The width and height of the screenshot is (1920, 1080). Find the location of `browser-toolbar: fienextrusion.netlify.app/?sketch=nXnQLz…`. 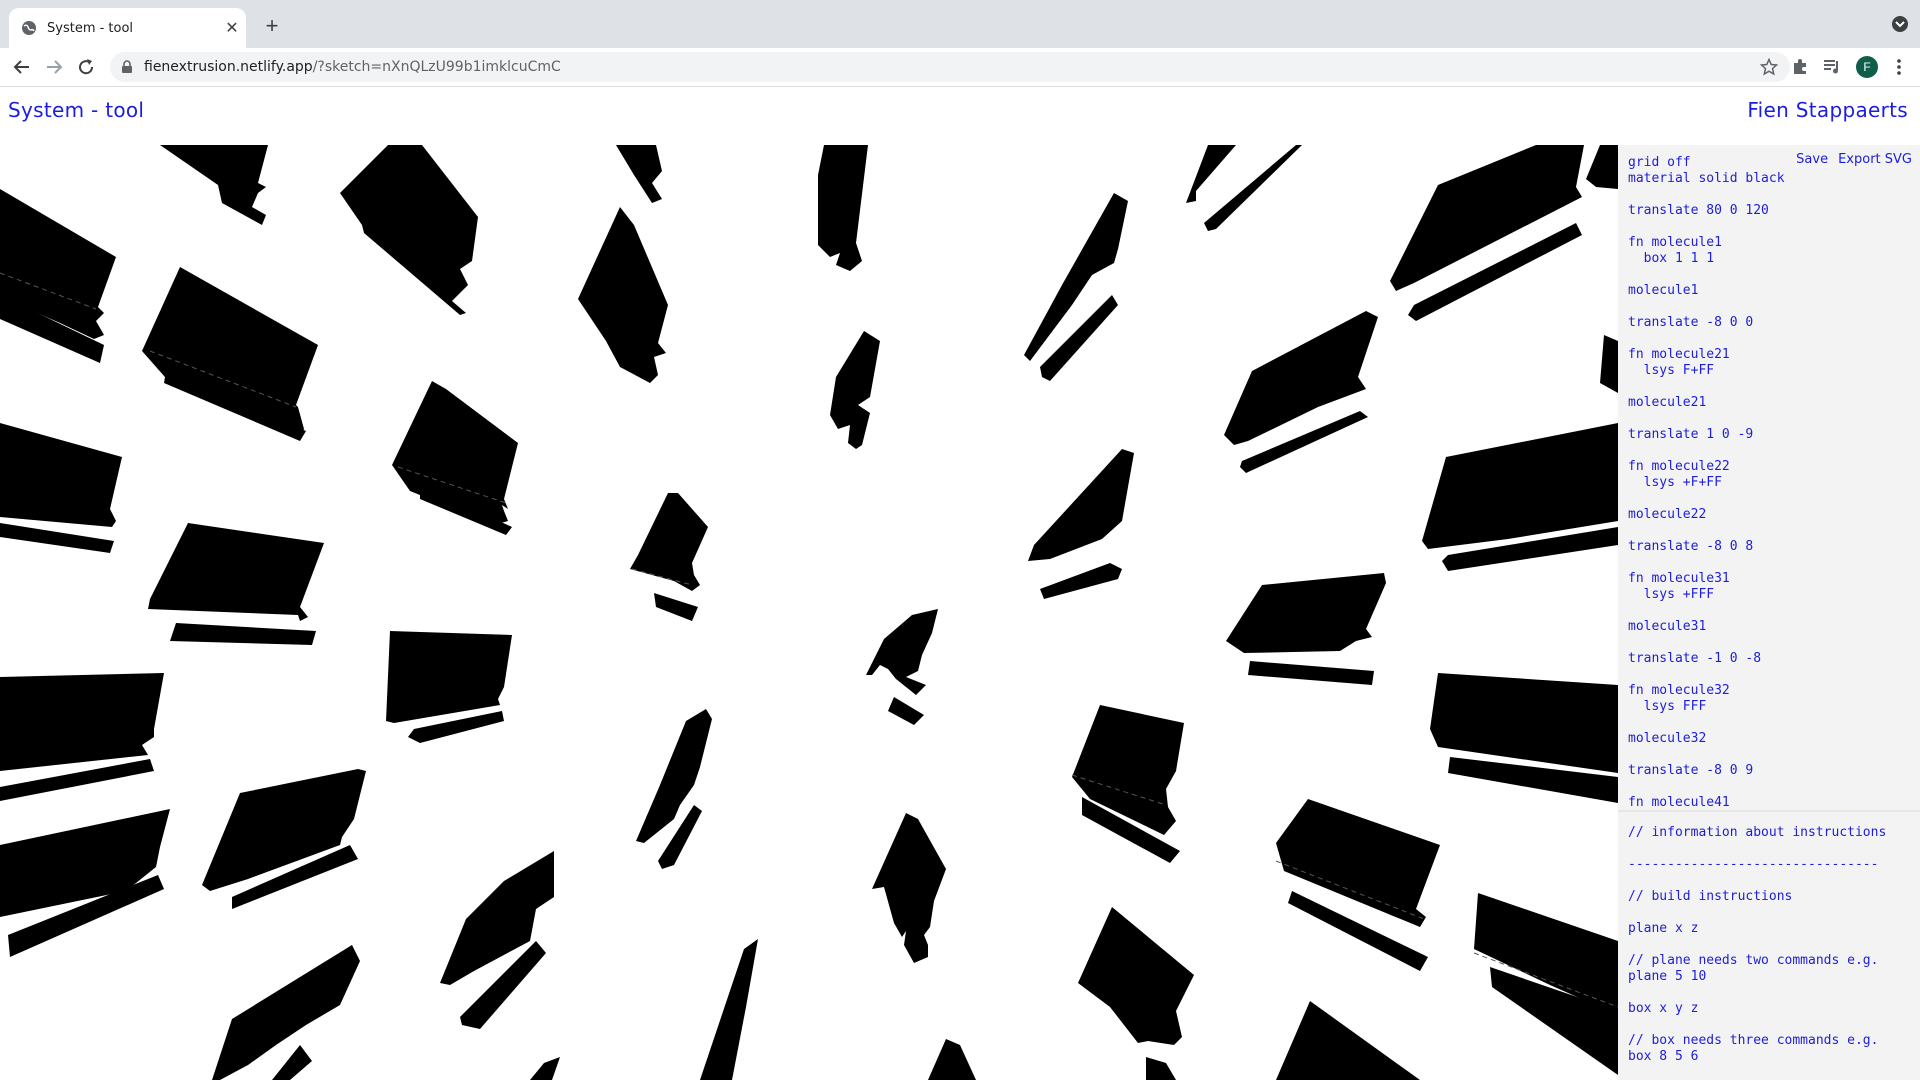

browser-toolbar: fienextrusion.netlify.app/?sketch=nXnQLz… is located at coordinates (960, 67).